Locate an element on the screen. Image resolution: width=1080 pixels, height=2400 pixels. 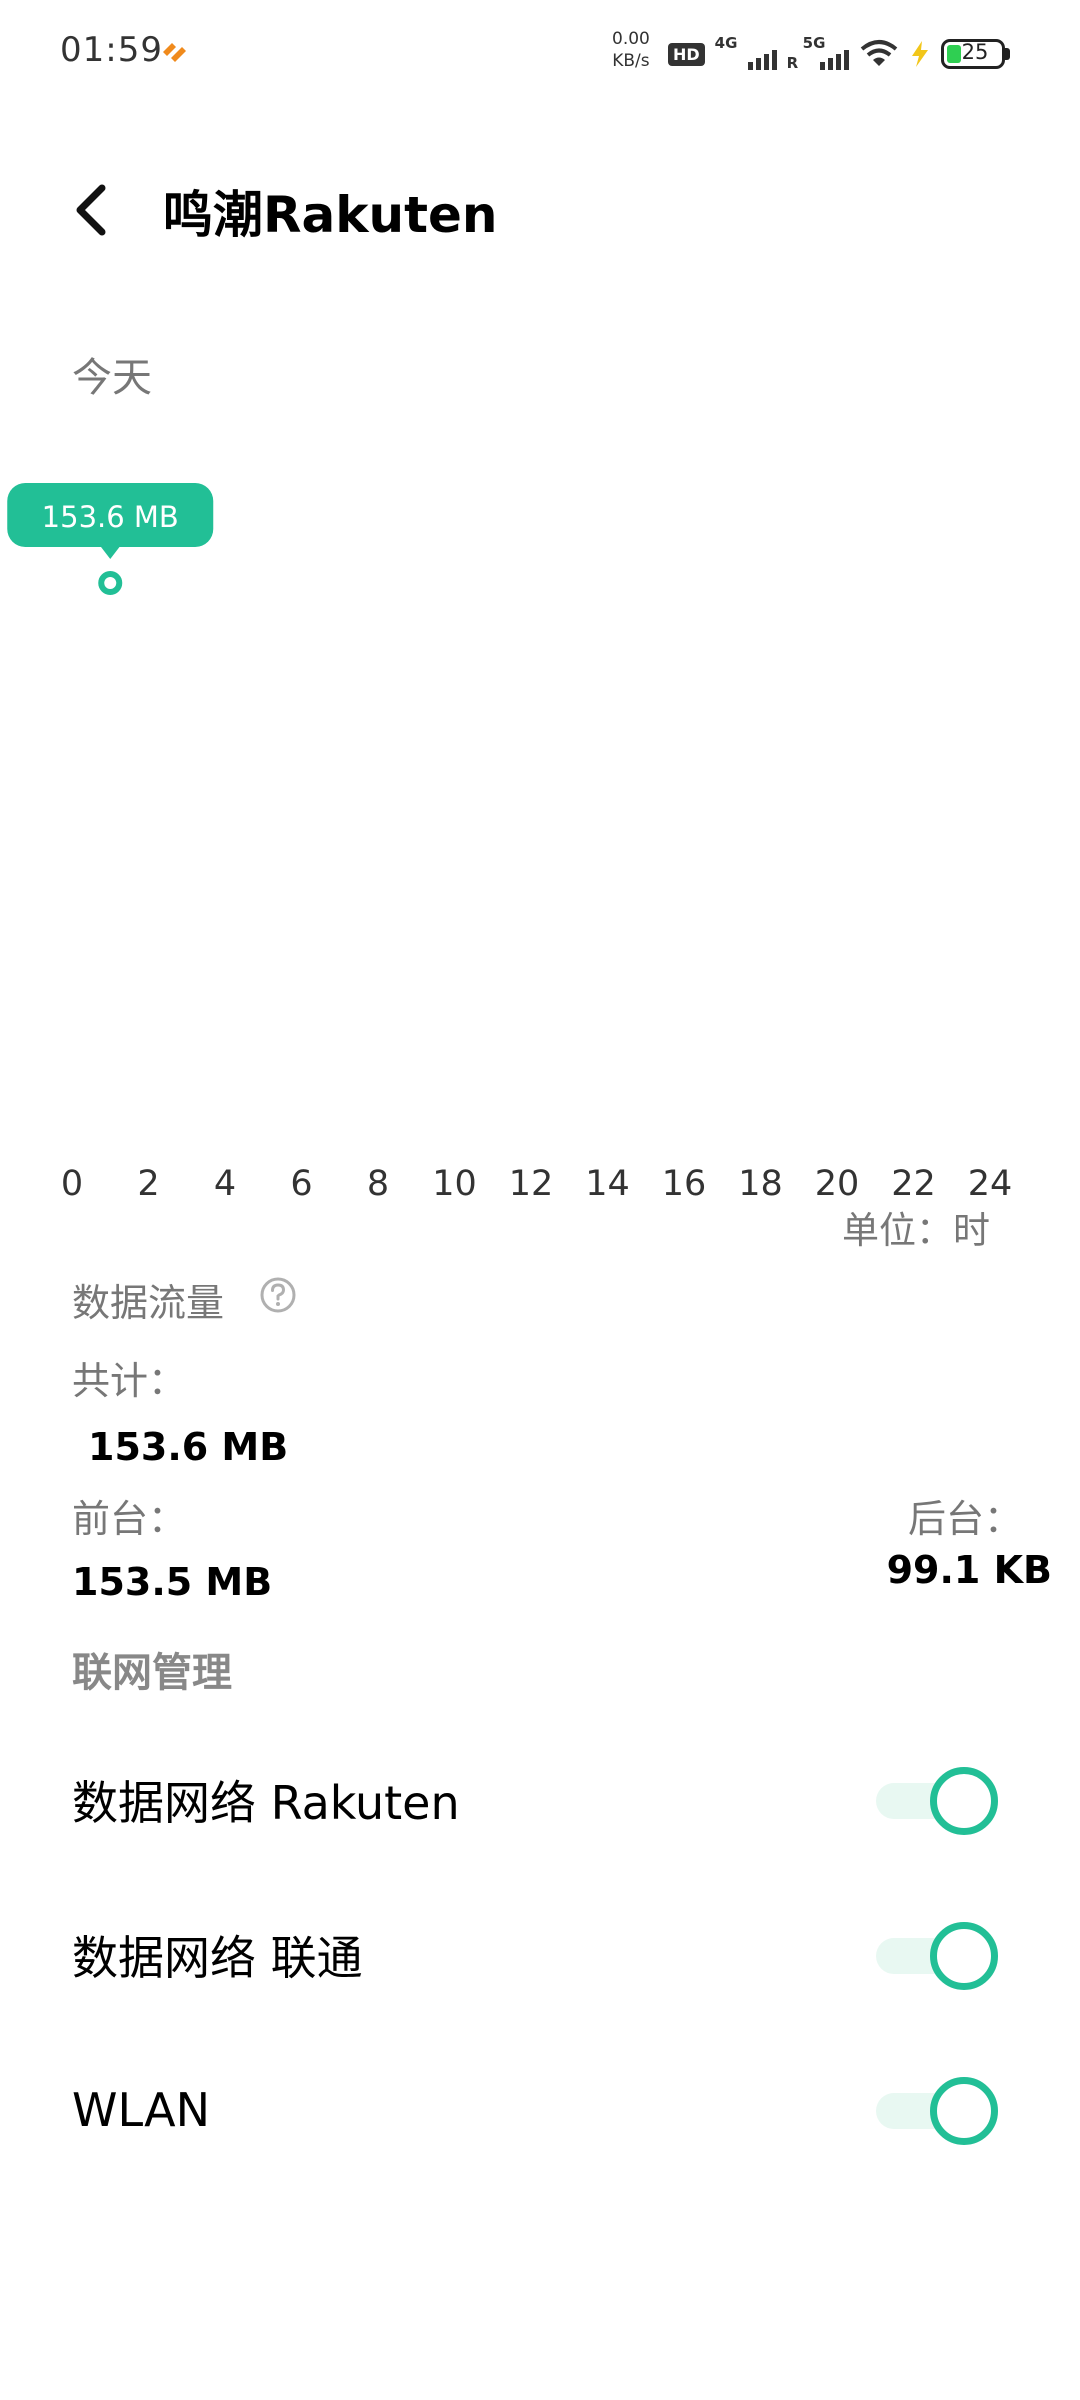
network-speed-value: 0.00 is located at coordinates (631, 39).